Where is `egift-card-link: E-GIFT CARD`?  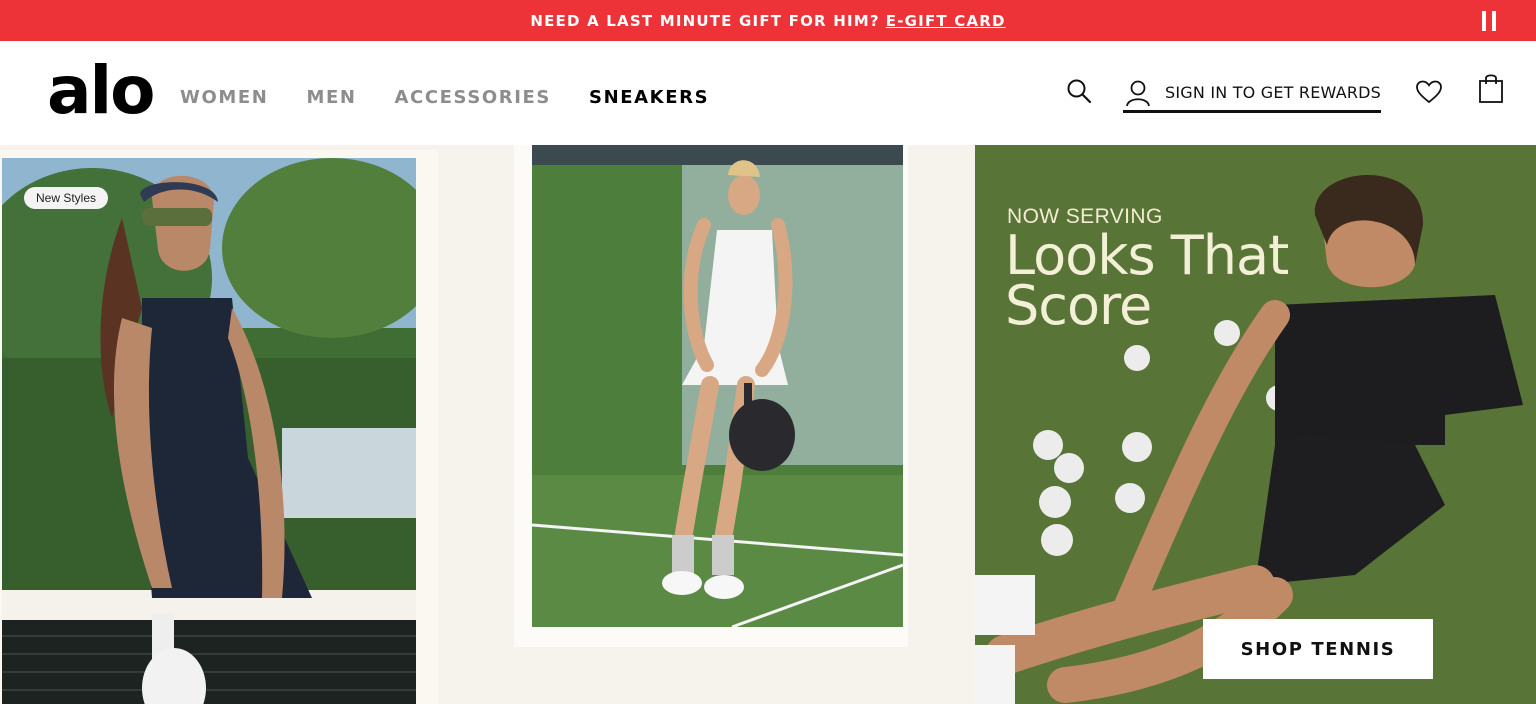
egift-card-link: E-GIFT CARD is located at coordinates (946, 21).